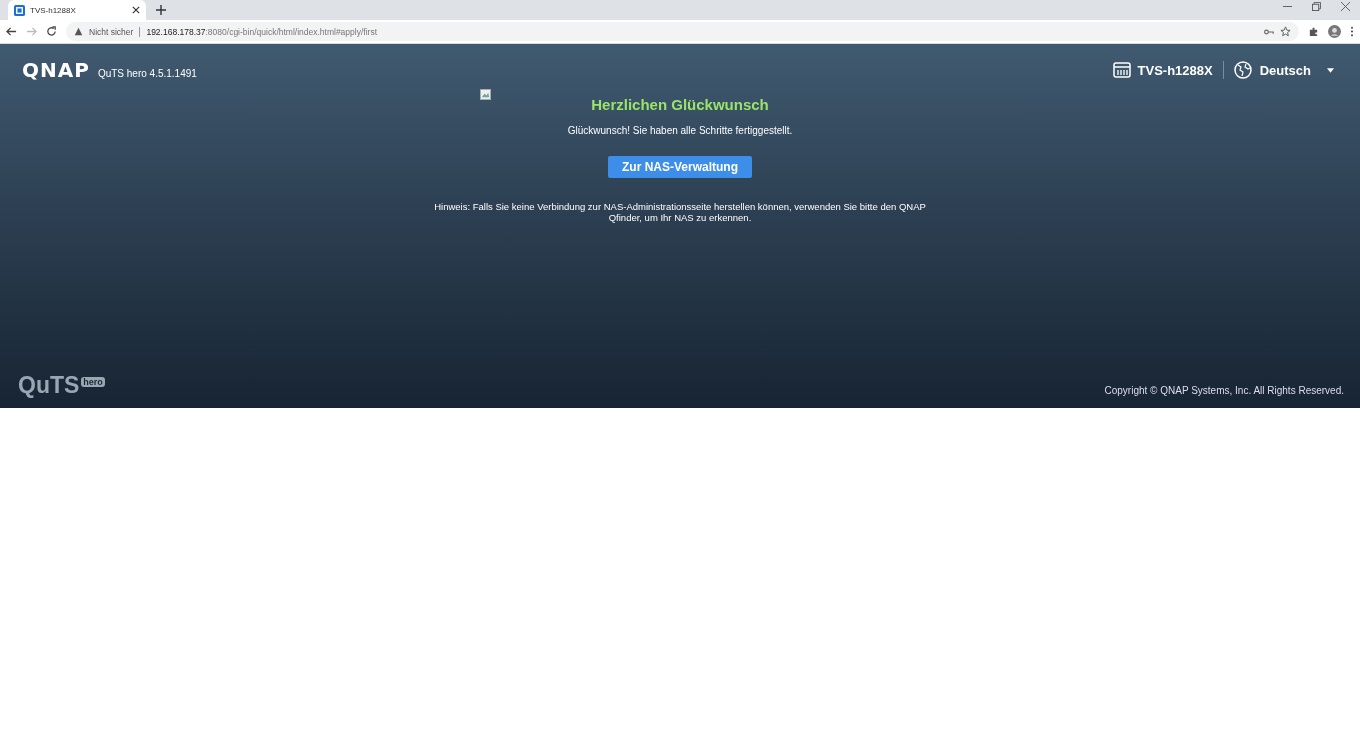 The height and width of the screenshot is (742, 1360). What do you see at coordinates (147, 73) in the screenshot?
I see `version-label: QuTS hero 4.5.1.1491` at bounding box center [147, 73].